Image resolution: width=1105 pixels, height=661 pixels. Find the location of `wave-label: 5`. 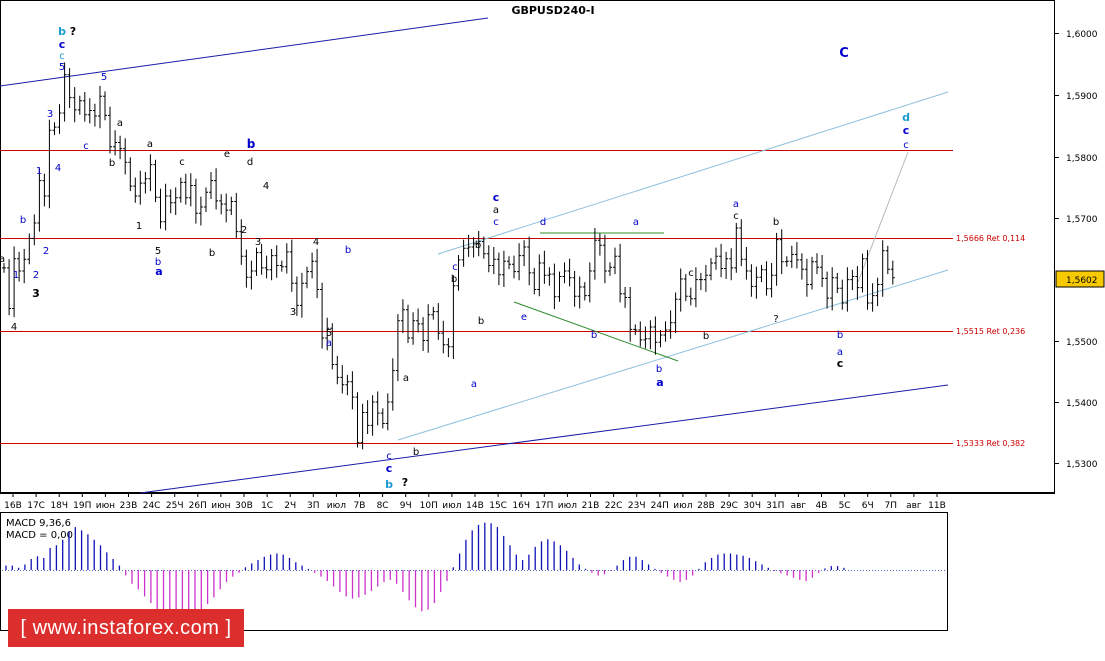

wave-label: 5 is located at coordinates (158, 251).